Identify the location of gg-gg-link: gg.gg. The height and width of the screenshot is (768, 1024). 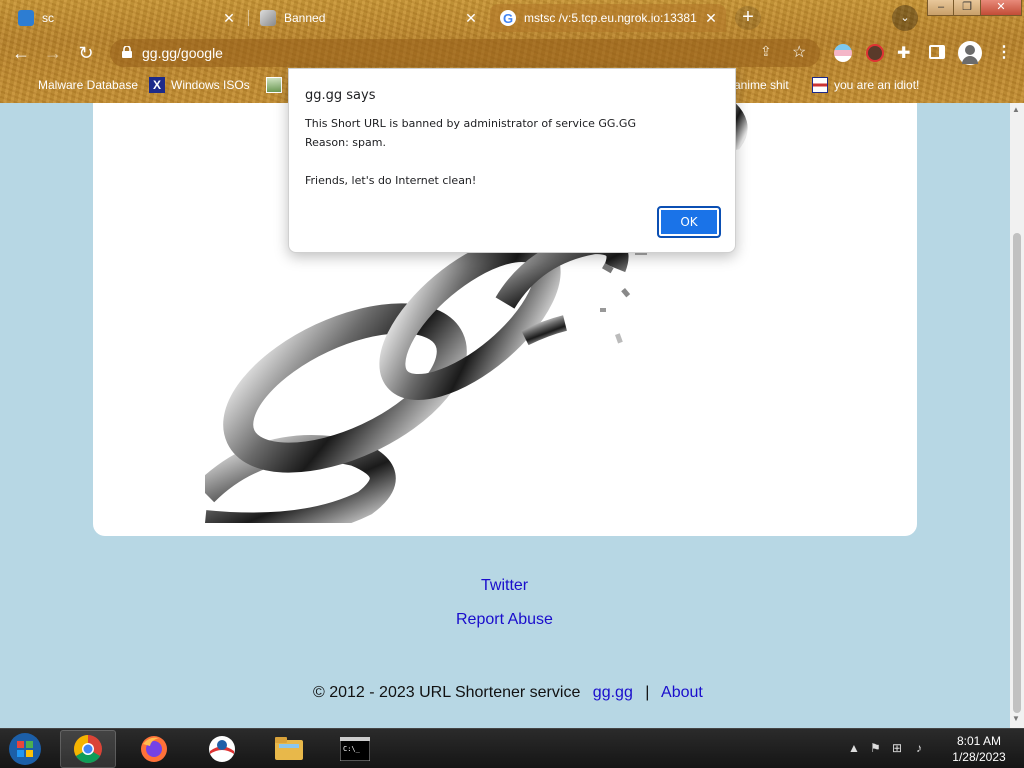
(613, 692).